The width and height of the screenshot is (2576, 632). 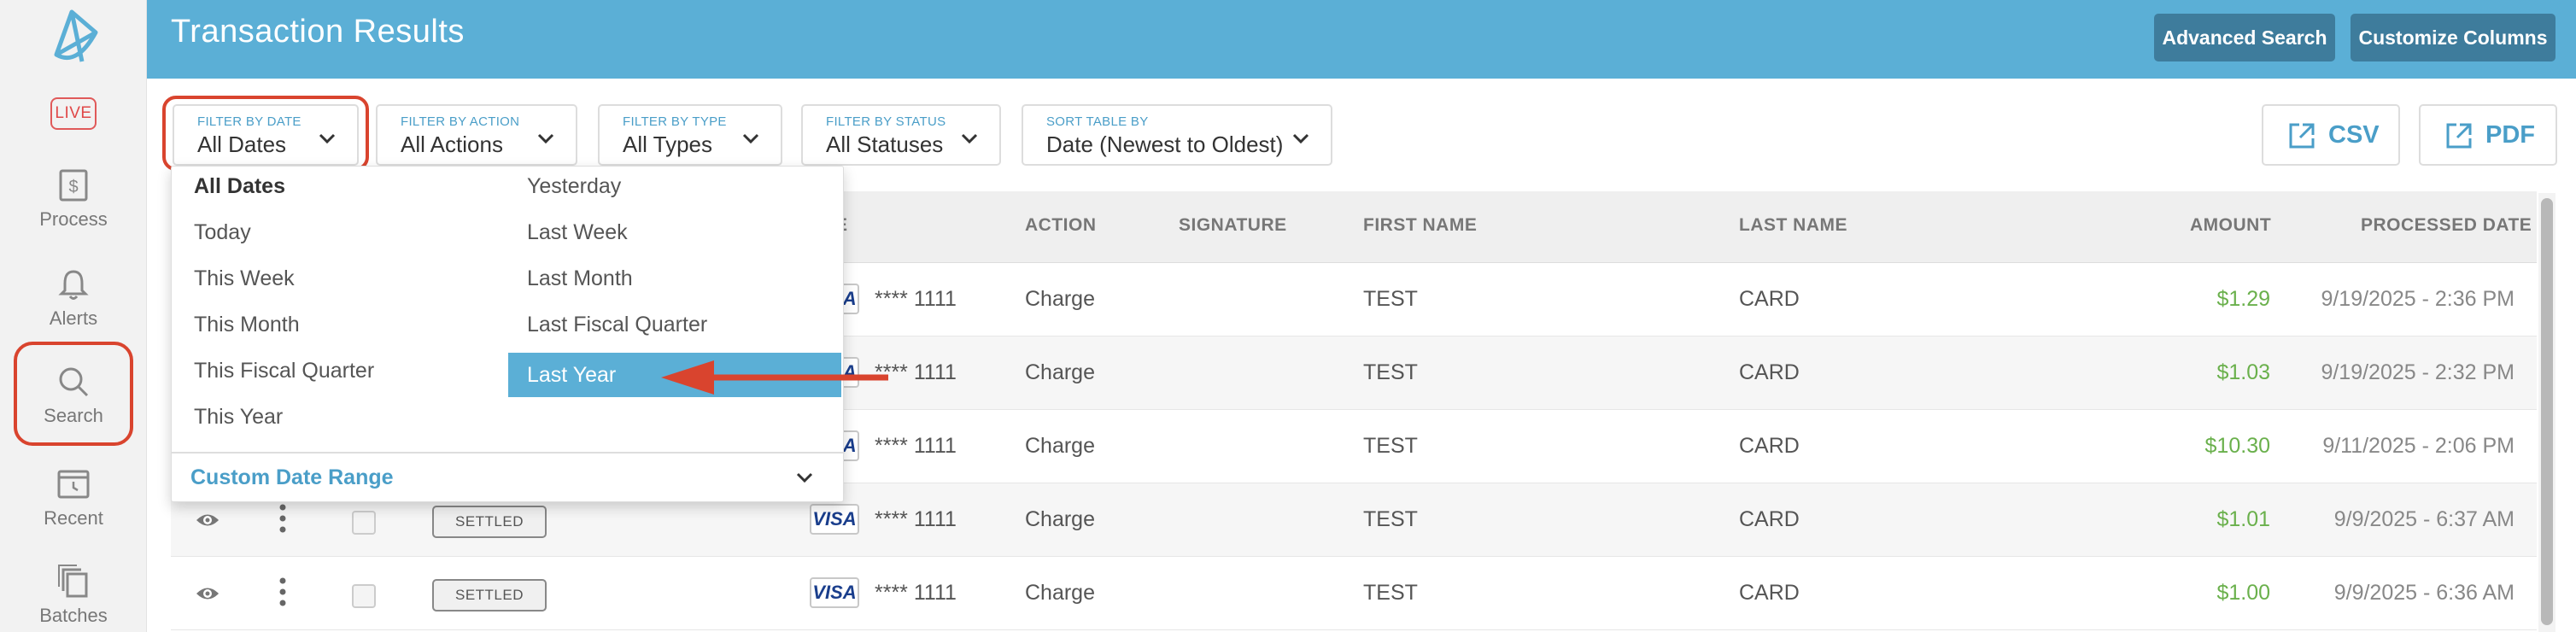 I want to click on sort-table-dropdown: SORT TABLE BY Date (Newest to Oldest), so click(x=1177, y=135).